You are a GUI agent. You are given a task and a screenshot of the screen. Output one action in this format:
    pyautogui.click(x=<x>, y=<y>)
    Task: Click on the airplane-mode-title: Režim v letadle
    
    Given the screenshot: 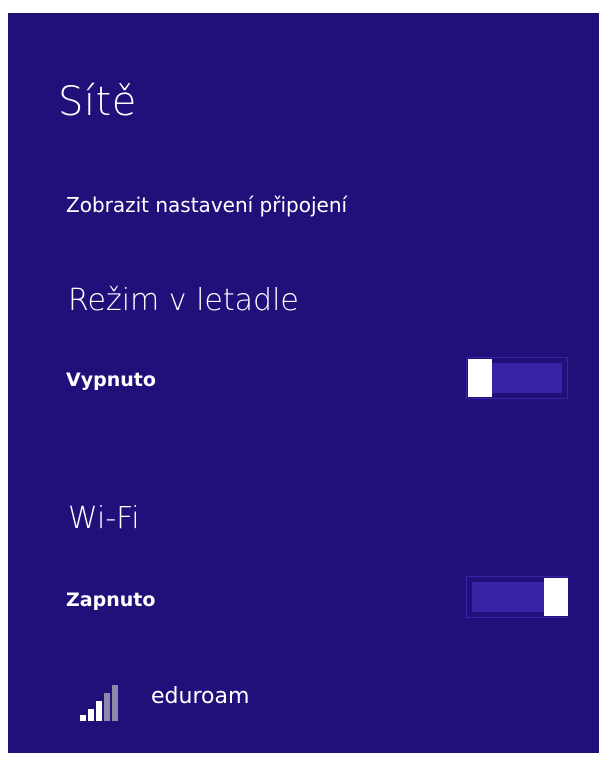 What is the action you would take?
    pyautogui.click(x=183, y=300)
    